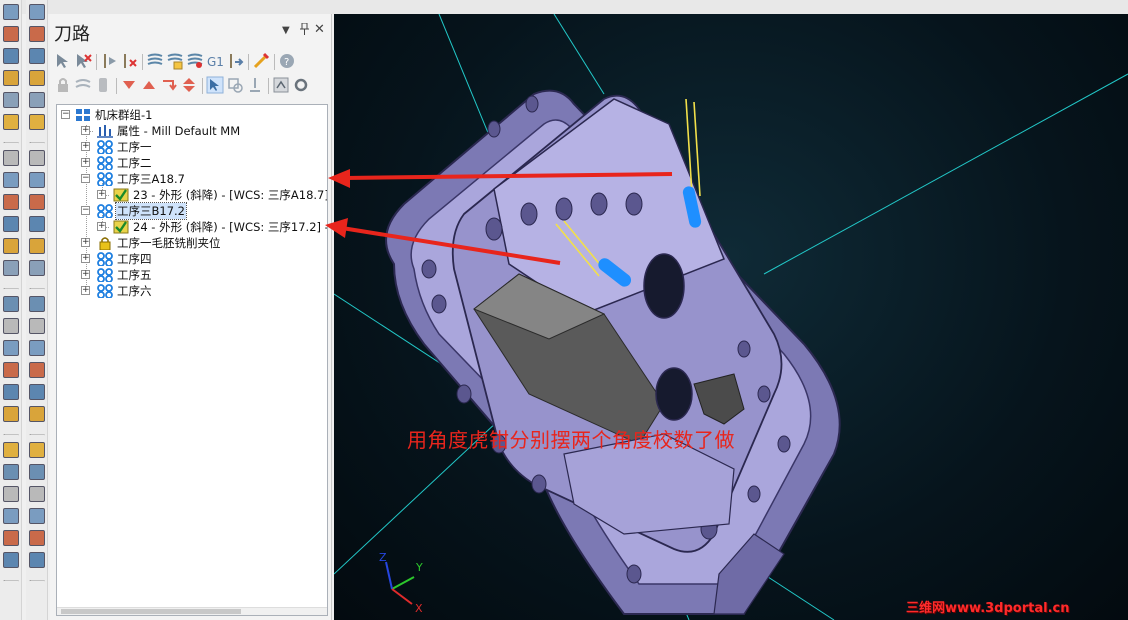  Describe the element at coordinates (192, 131) in the screenshot. I see `tree-item-properties: + 属性 - Mill Default MM` at that location.